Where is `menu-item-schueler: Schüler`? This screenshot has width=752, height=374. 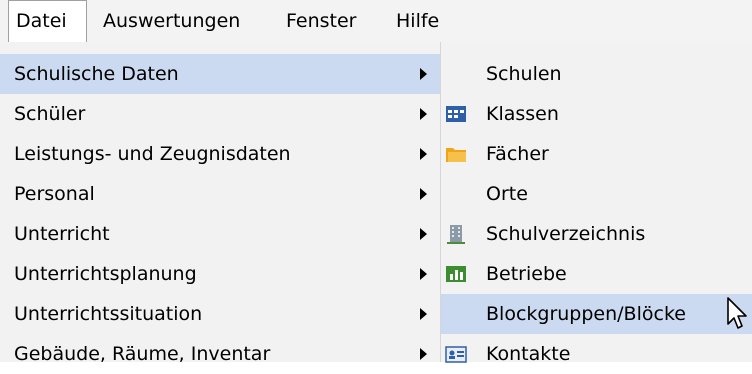 menu-item-schueler: Schüler is located at coordinates (220, 114).